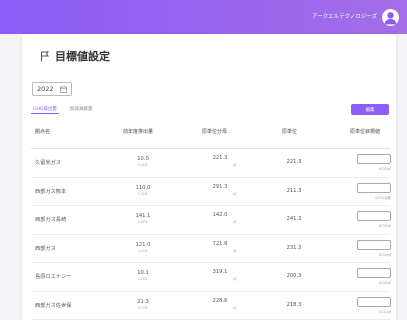  I want to click on table-row: 西部ガス 121.0 t-CO2 721.8 ㎡ 231.3 tCO2/㎡, so click(211, 249).